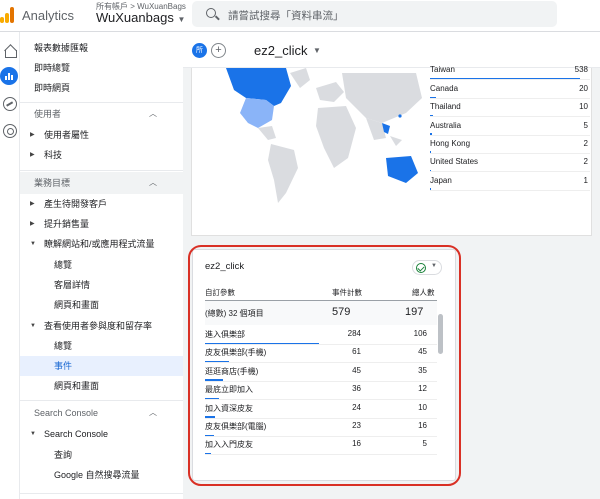 Image resolution: width=600 pixels, height=499 pixels. I want to click on country-name: Hong Kong, so click(450, 143).